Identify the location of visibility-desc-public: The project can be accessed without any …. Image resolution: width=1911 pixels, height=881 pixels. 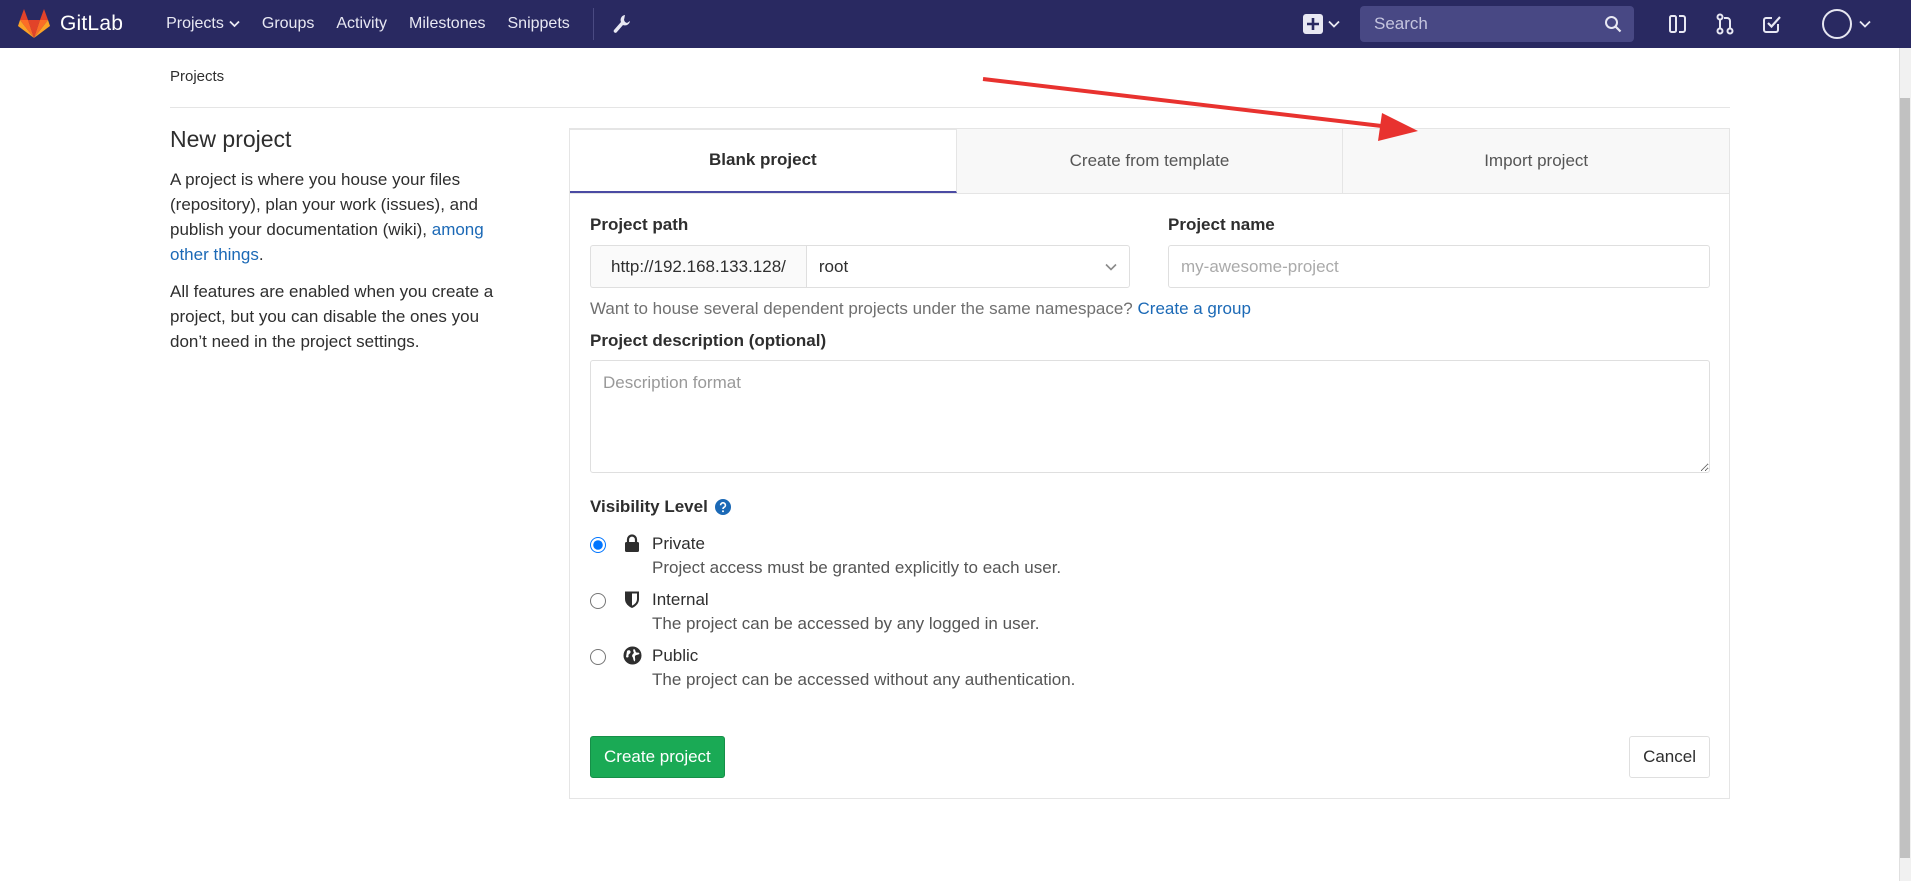
(864, 679).